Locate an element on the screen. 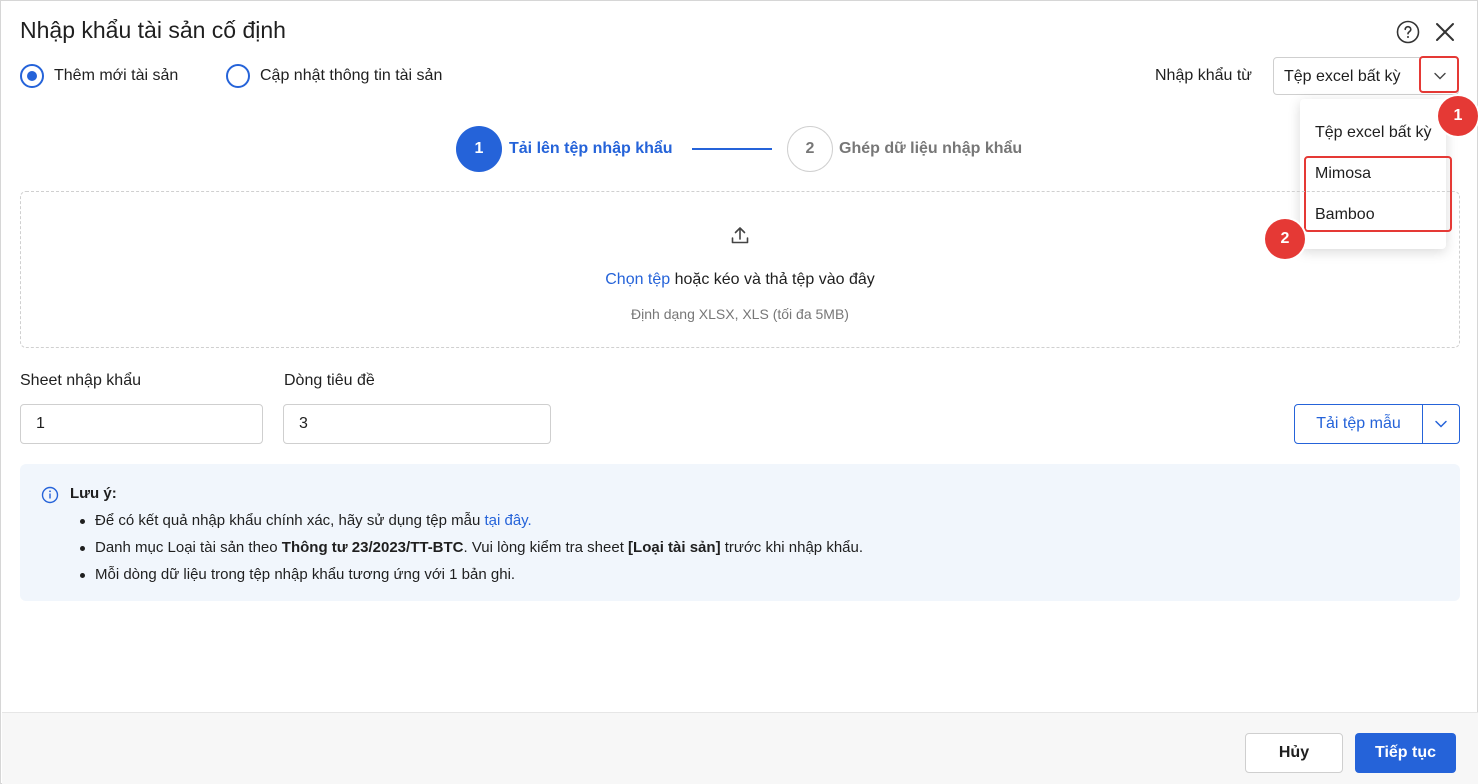  step-connector is located at coordinates (732, 149).